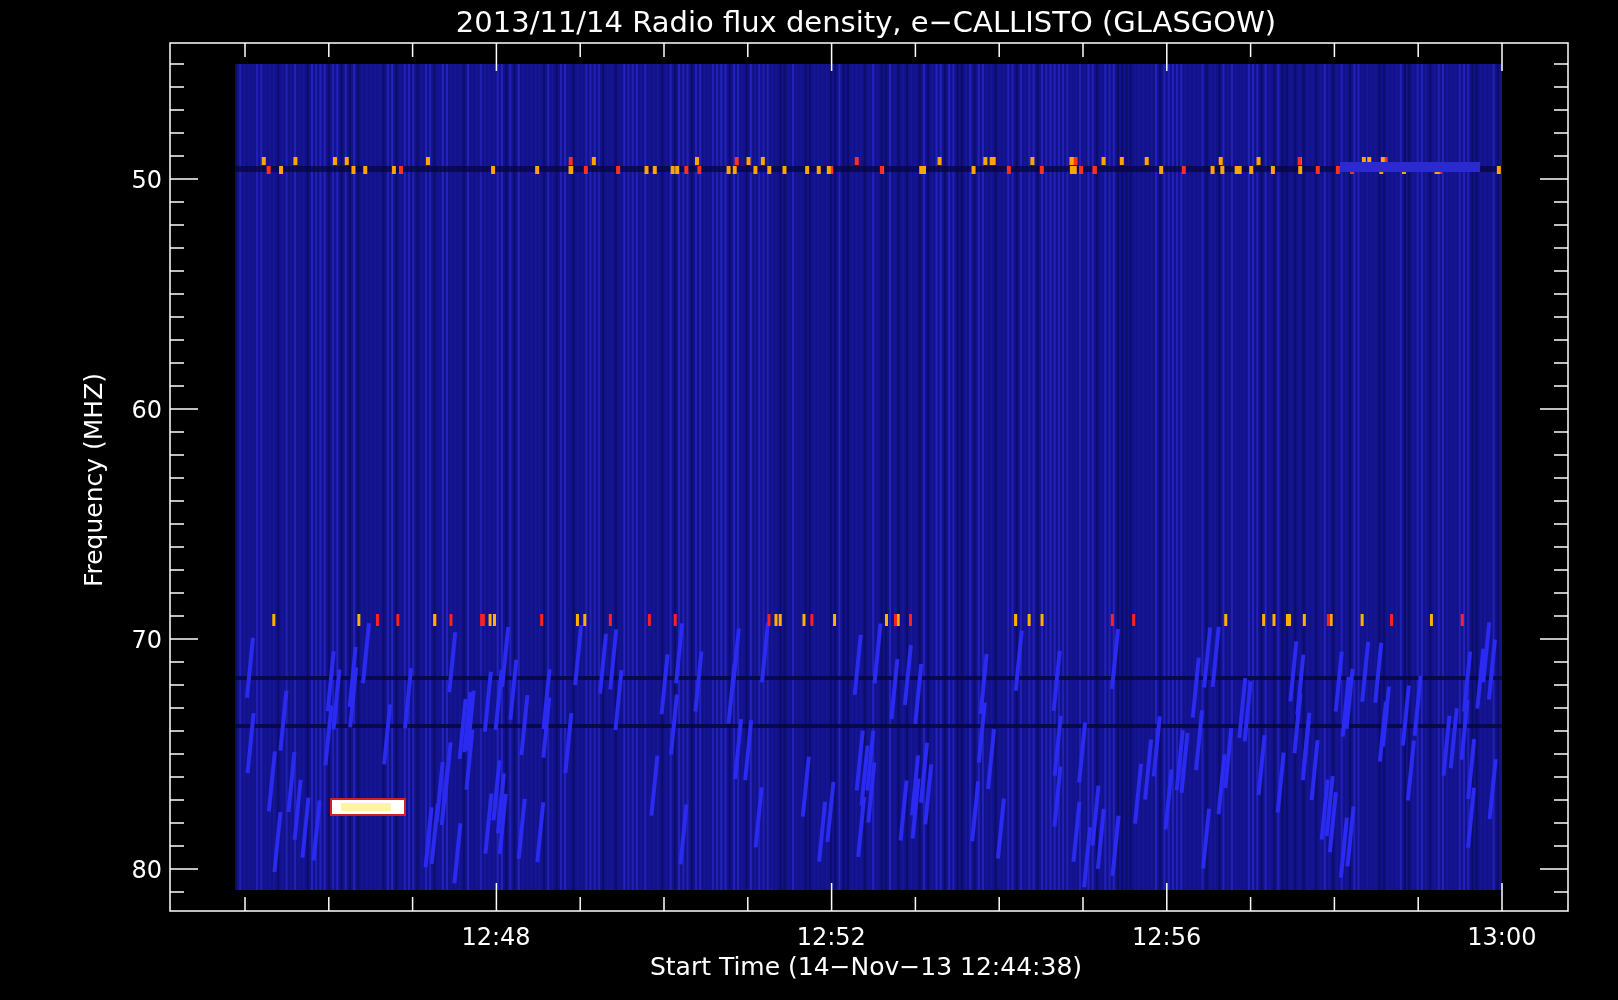 This screenshot has height=1000, width=1618. What do you see at coordinates (93, 480) in the screenshot?
I see `y-axis-label: Frequency (MHZ)` at bounding box center [93, 480].